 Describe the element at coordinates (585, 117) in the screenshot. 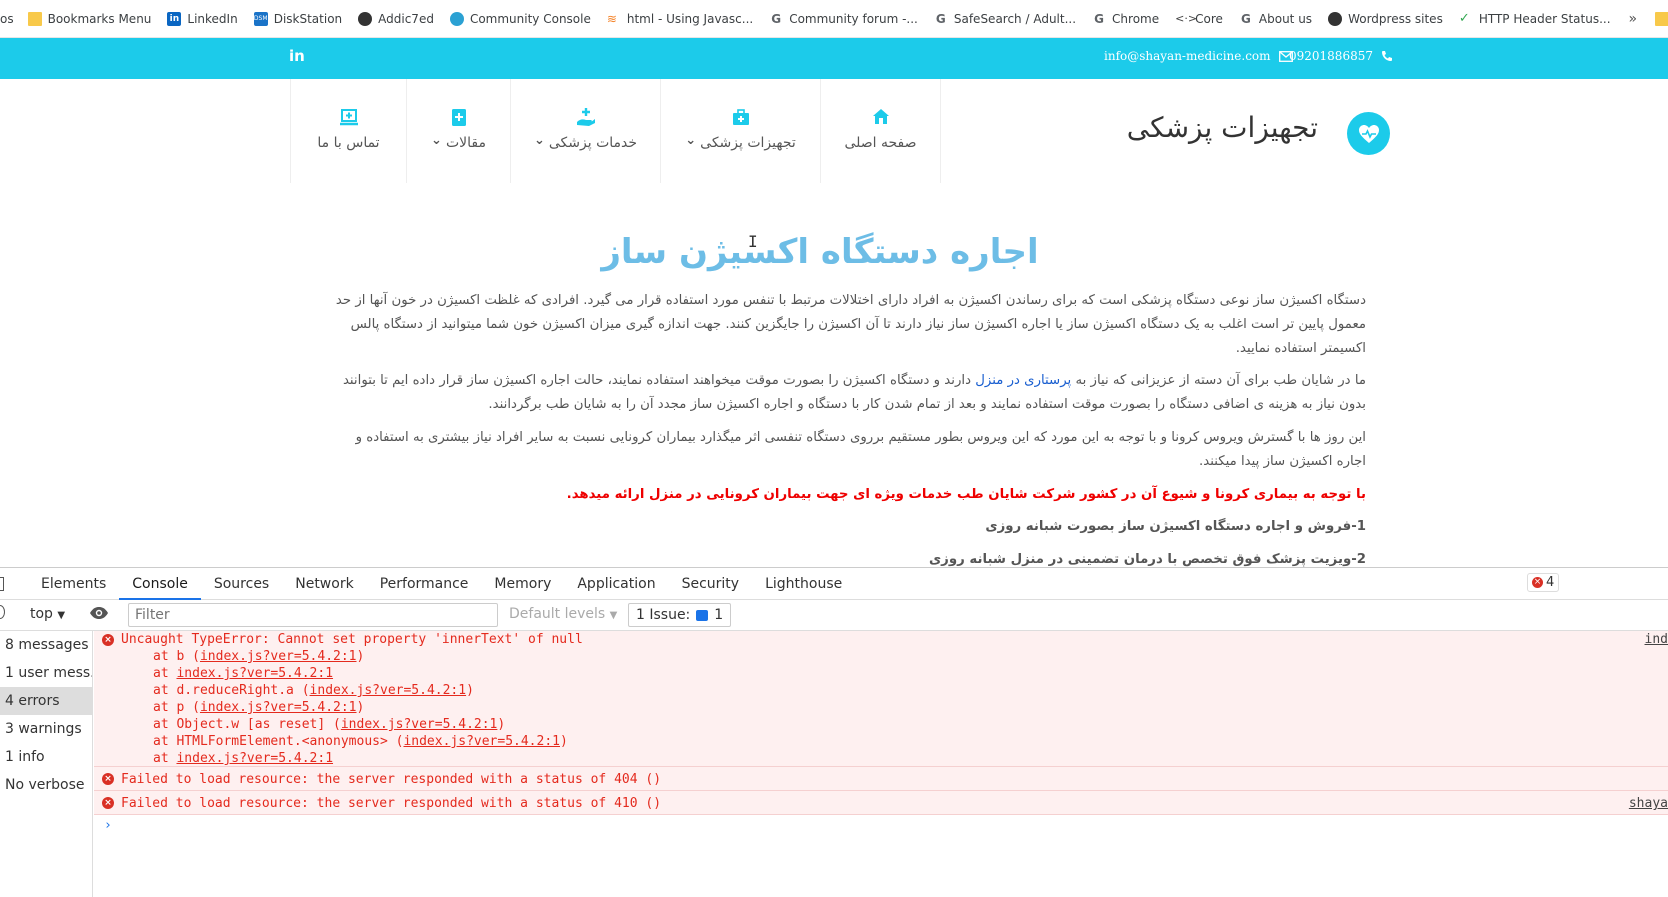

I see `hand-plus-icon` at that location.